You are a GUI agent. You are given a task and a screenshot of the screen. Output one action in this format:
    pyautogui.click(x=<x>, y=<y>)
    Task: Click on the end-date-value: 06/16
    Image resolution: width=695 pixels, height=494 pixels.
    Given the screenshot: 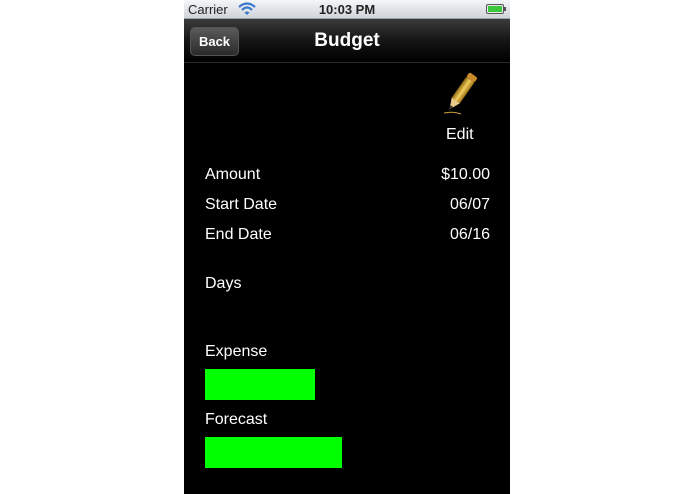 What is the action you would take?
    pyautogui.click(x=469, y=234)
    